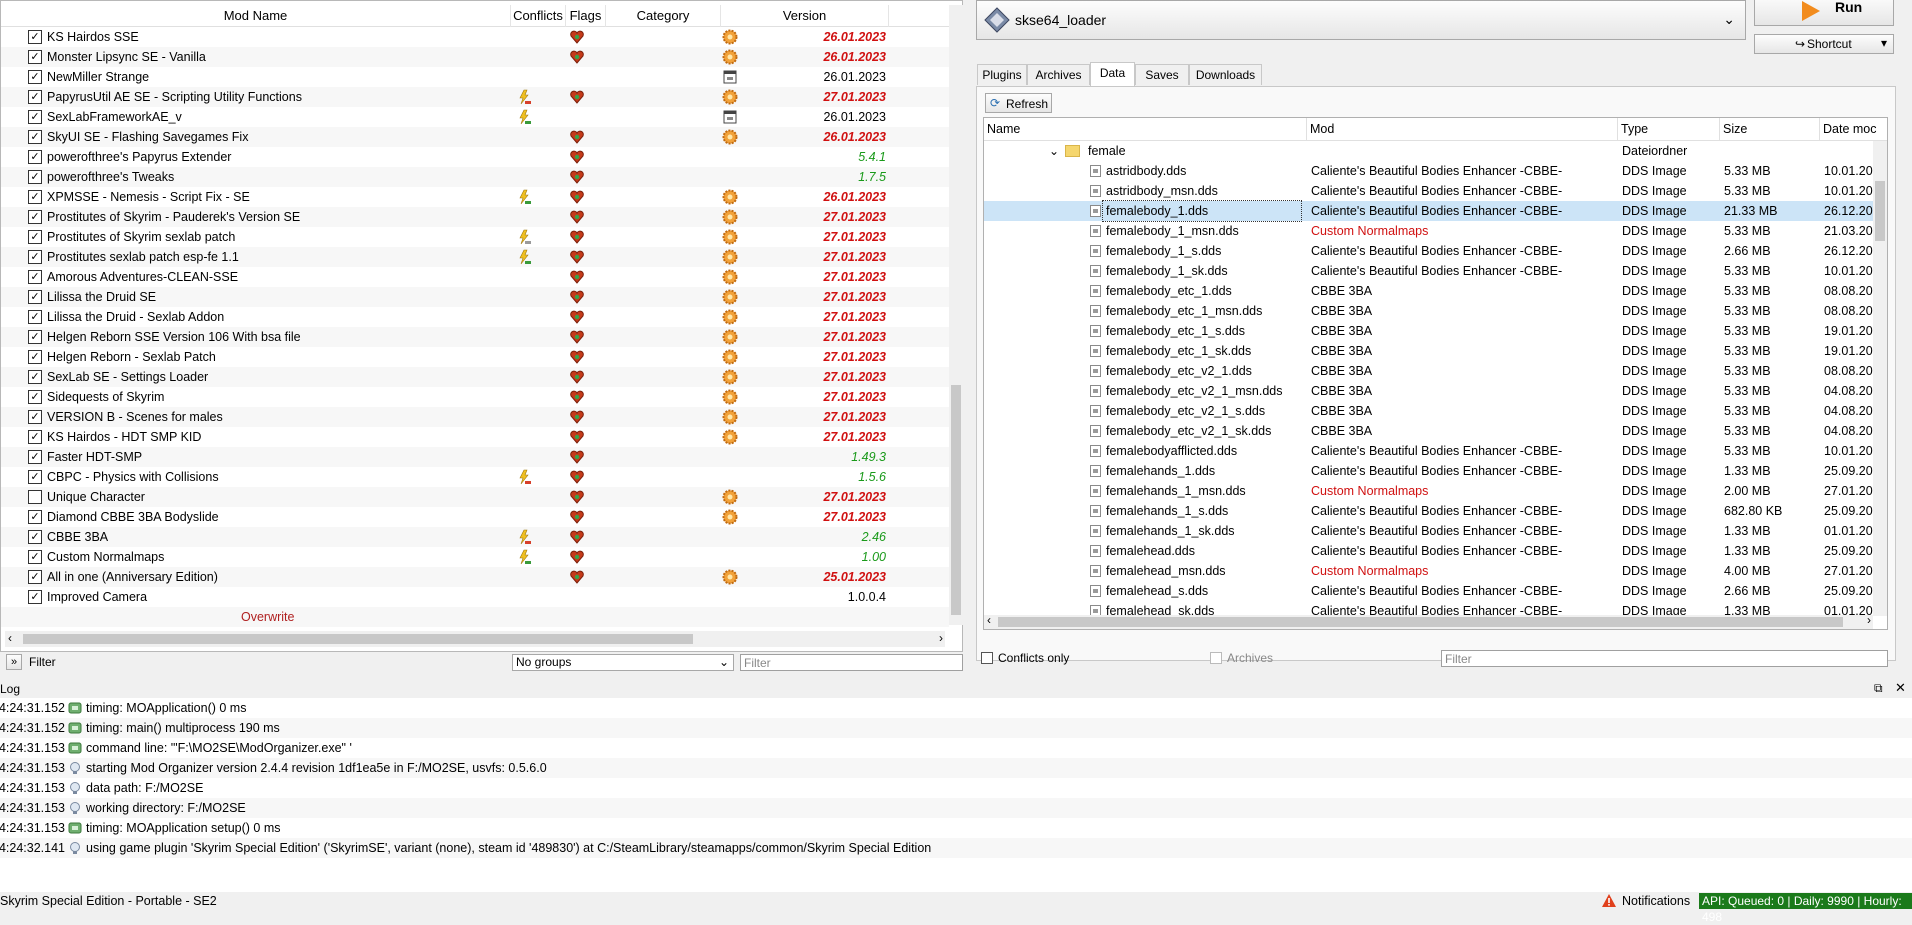 This screenshot has width=1912, height=925. I want to click on vscroll-thumb, so click(956, 500).